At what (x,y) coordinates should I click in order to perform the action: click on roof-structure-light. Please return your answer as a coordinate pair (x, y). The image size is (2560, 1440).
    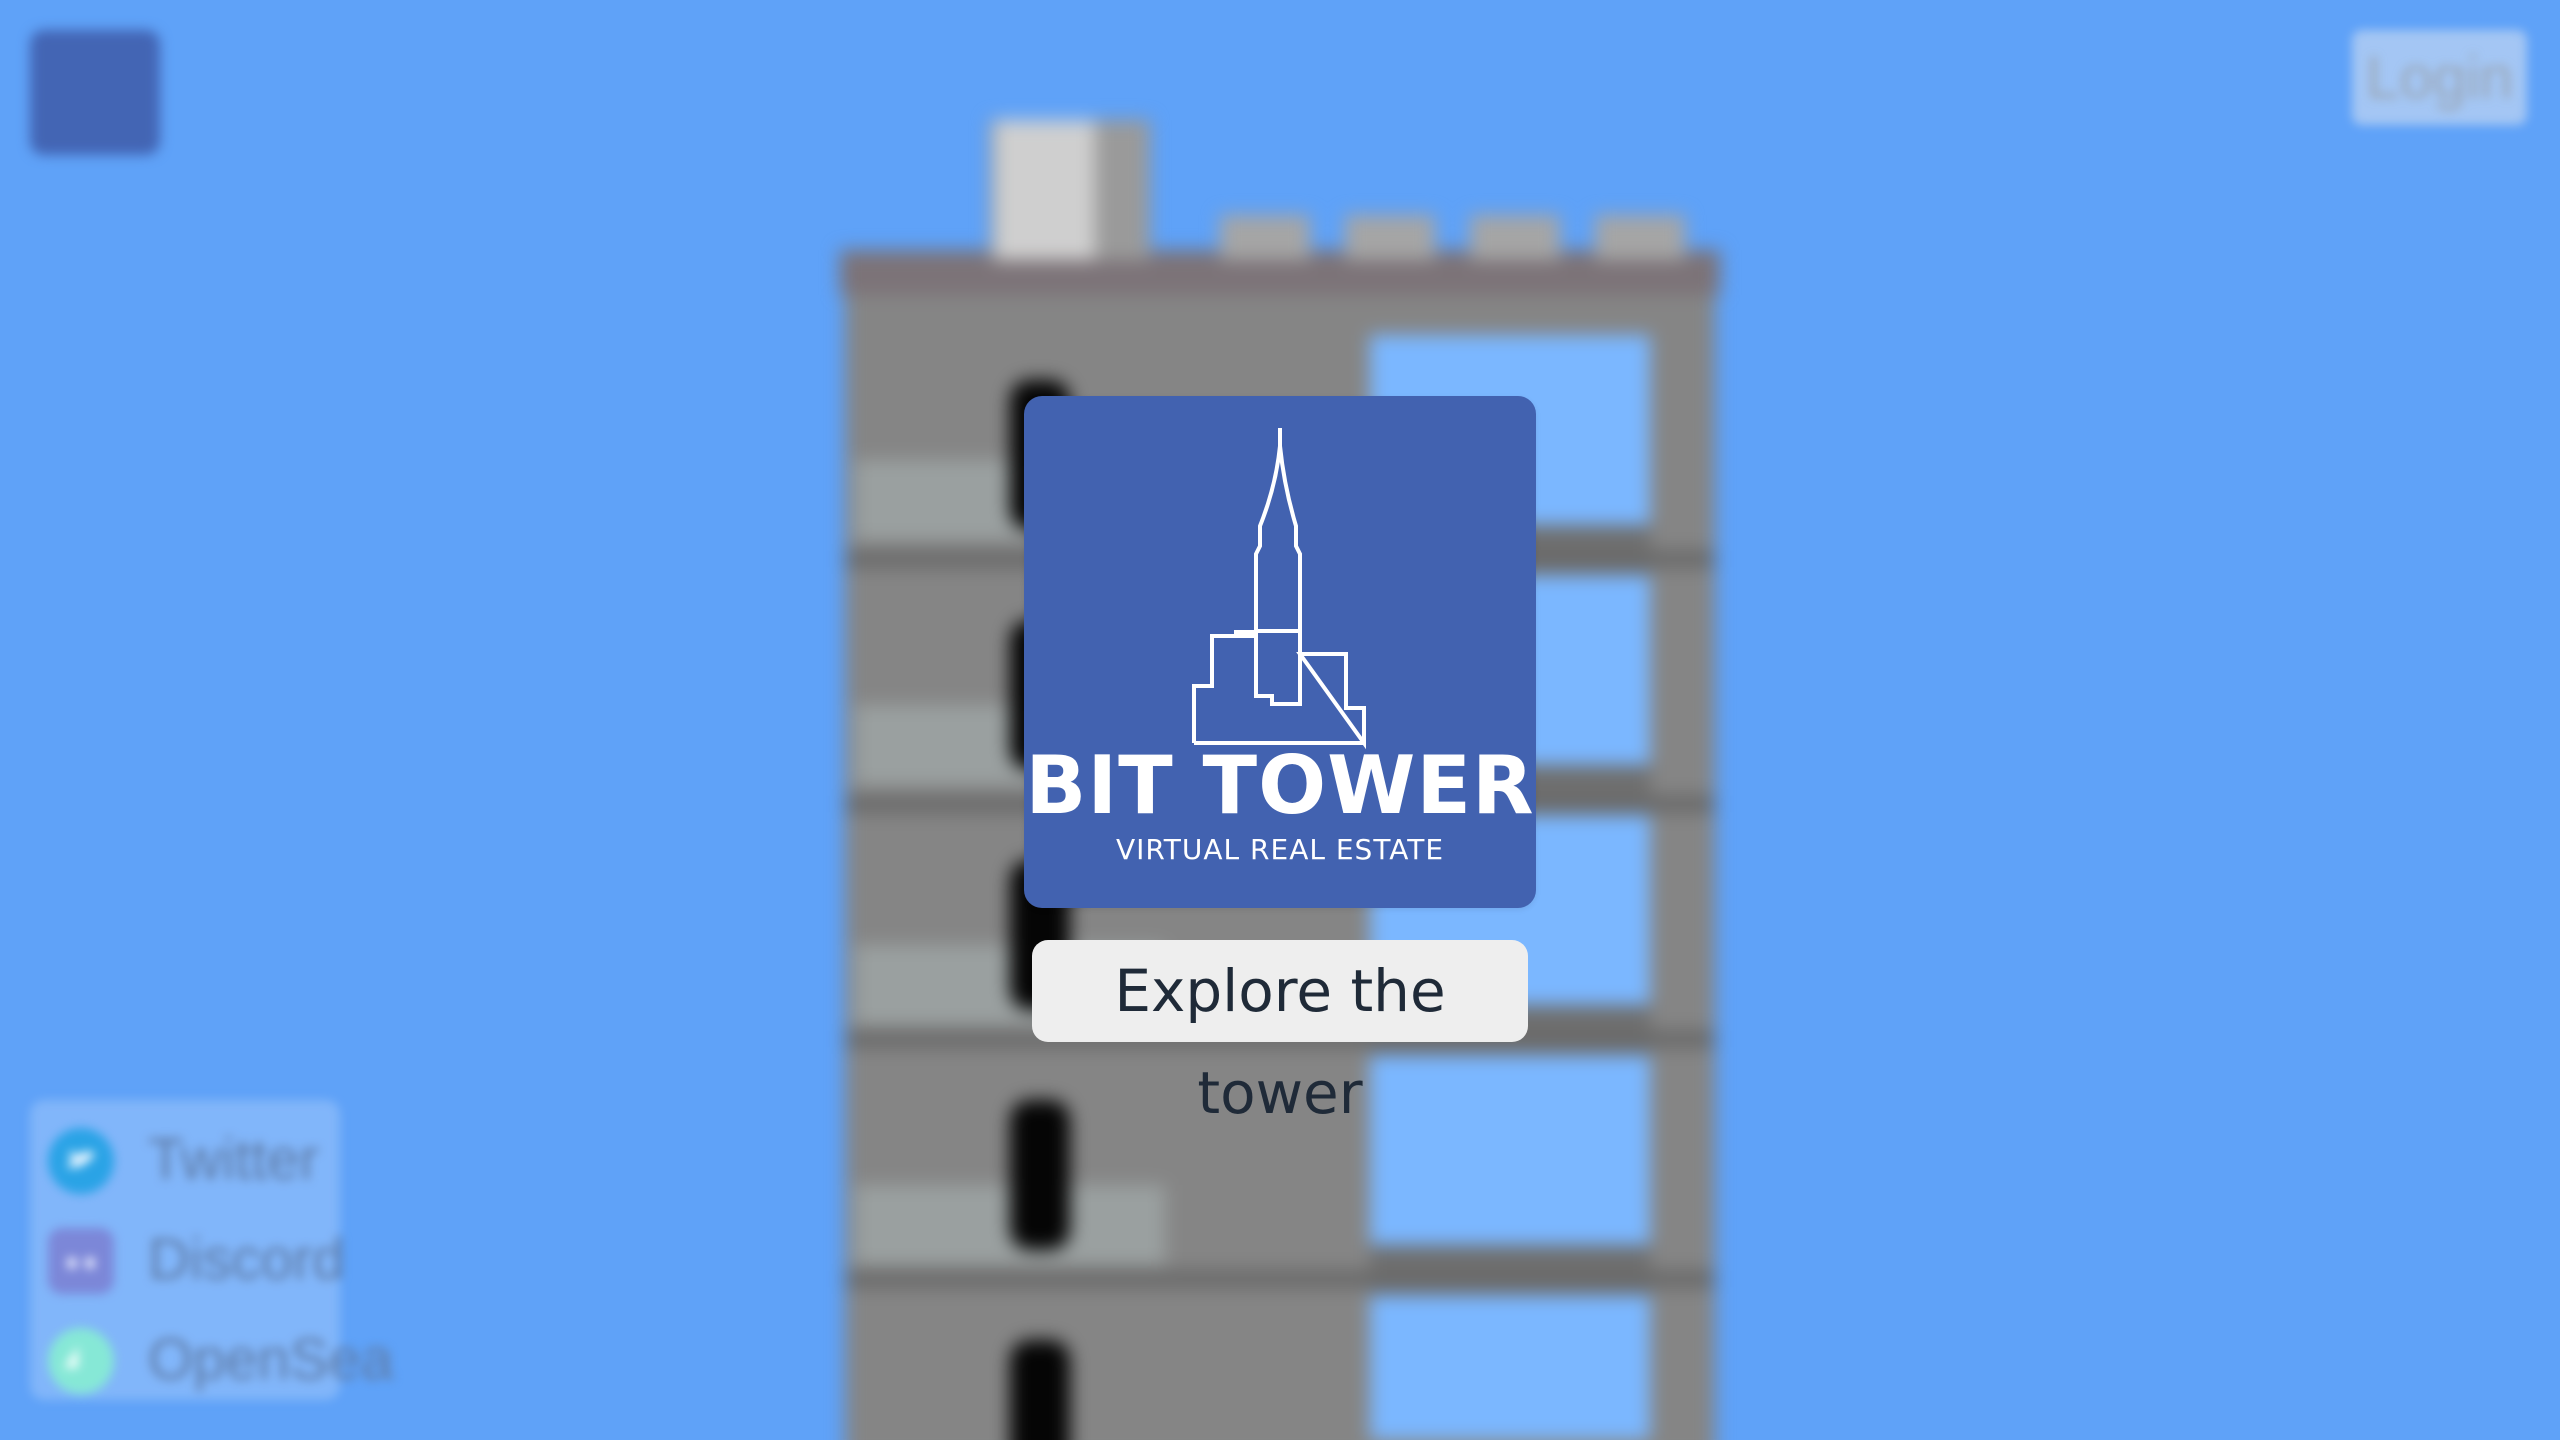
    Looking at the image, I should click on (1045, 190).